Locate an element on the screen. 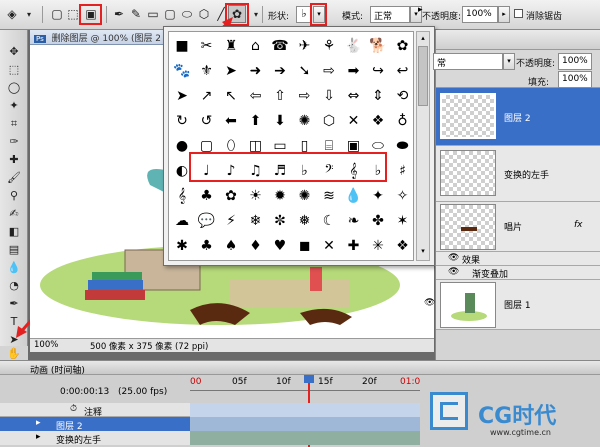  shape-preset-7-3: ❄ is located at coordinates (256, 221).